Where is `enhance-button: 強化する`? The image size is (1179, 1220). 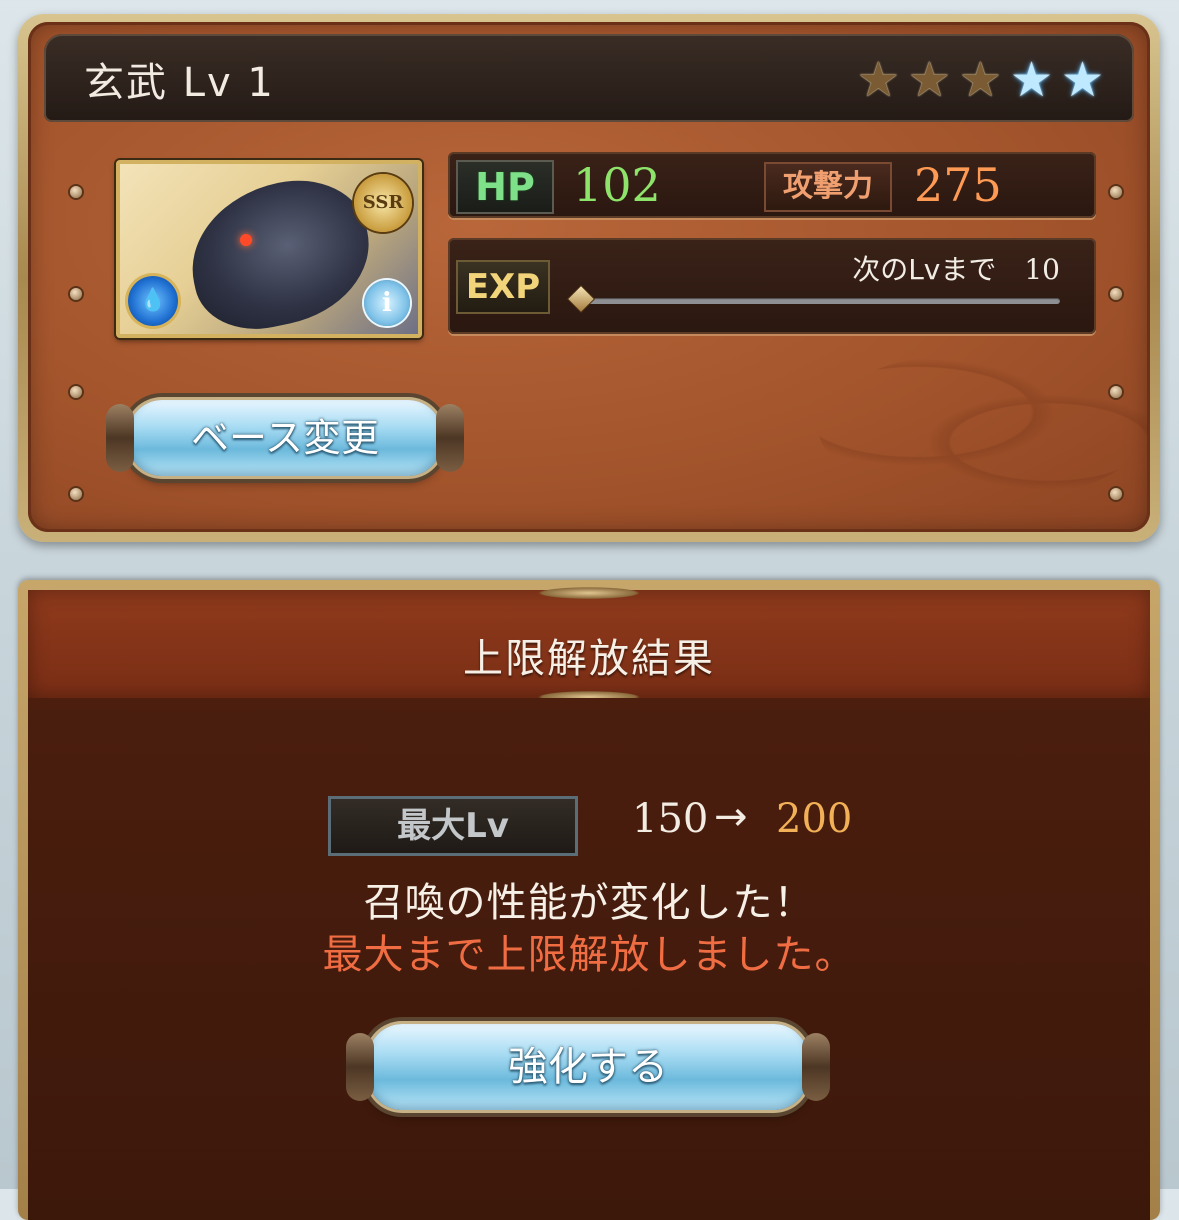
enhance-button: 強化する is located at coordinates (588, 1067).